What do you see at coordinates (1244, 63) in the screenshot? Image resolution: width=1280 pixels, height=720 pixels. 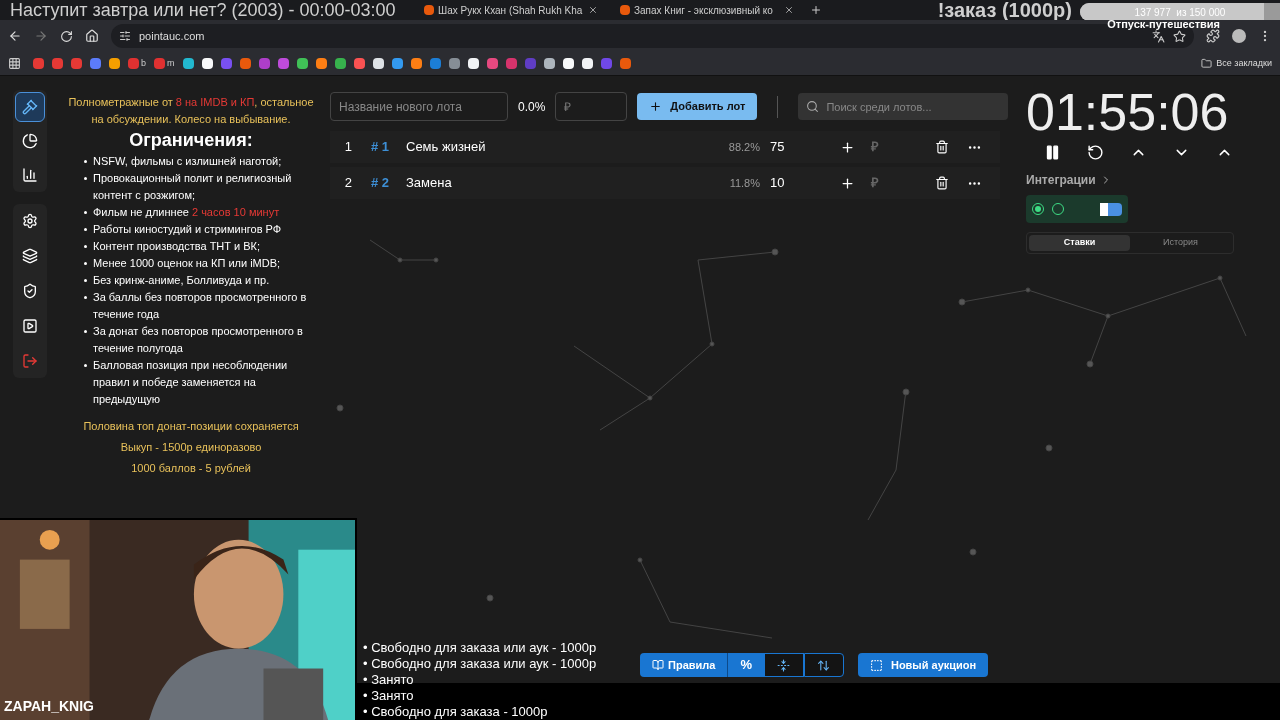 I see `all-bookmarks-link: Все закладки` at bounding box center [1244, 63].